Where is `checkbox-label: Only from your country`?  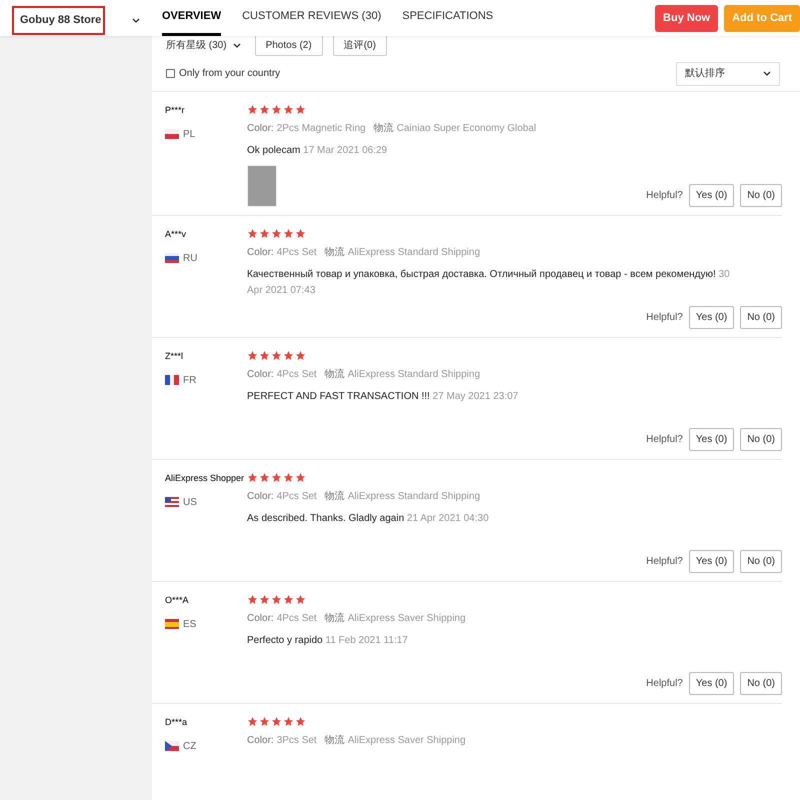 checkbox-label: Only from your country is located at coordinates (229, 74).